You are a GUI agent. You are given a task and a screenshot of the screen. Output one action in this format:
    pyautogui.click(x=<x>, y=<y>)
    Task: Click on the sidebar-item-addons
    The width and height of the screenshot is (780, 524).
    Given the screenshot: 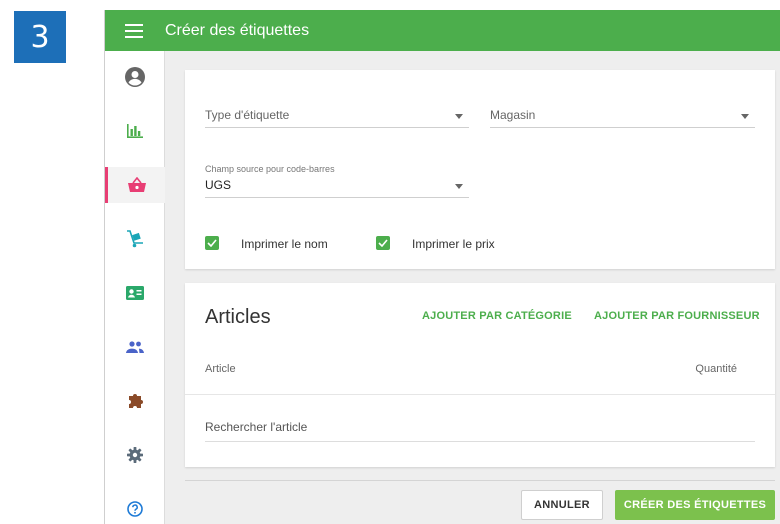 What is the action you would take?
    pyautogui.click(x=135, y=401)
    